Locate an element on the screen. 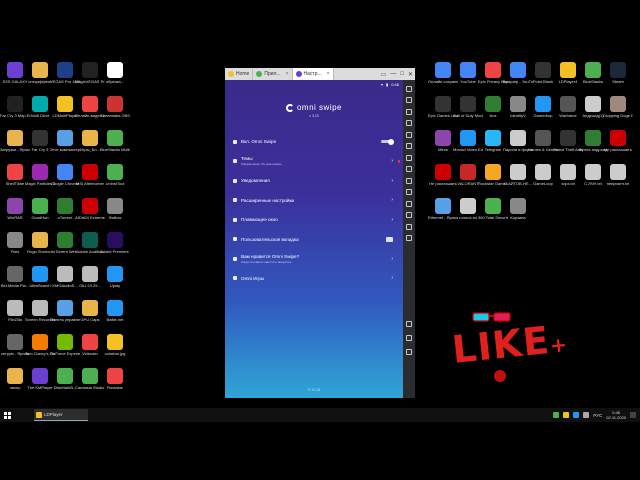  settings-menu-item: Темы Оформление. По умолчанию › is located at coordinates (314, 162).